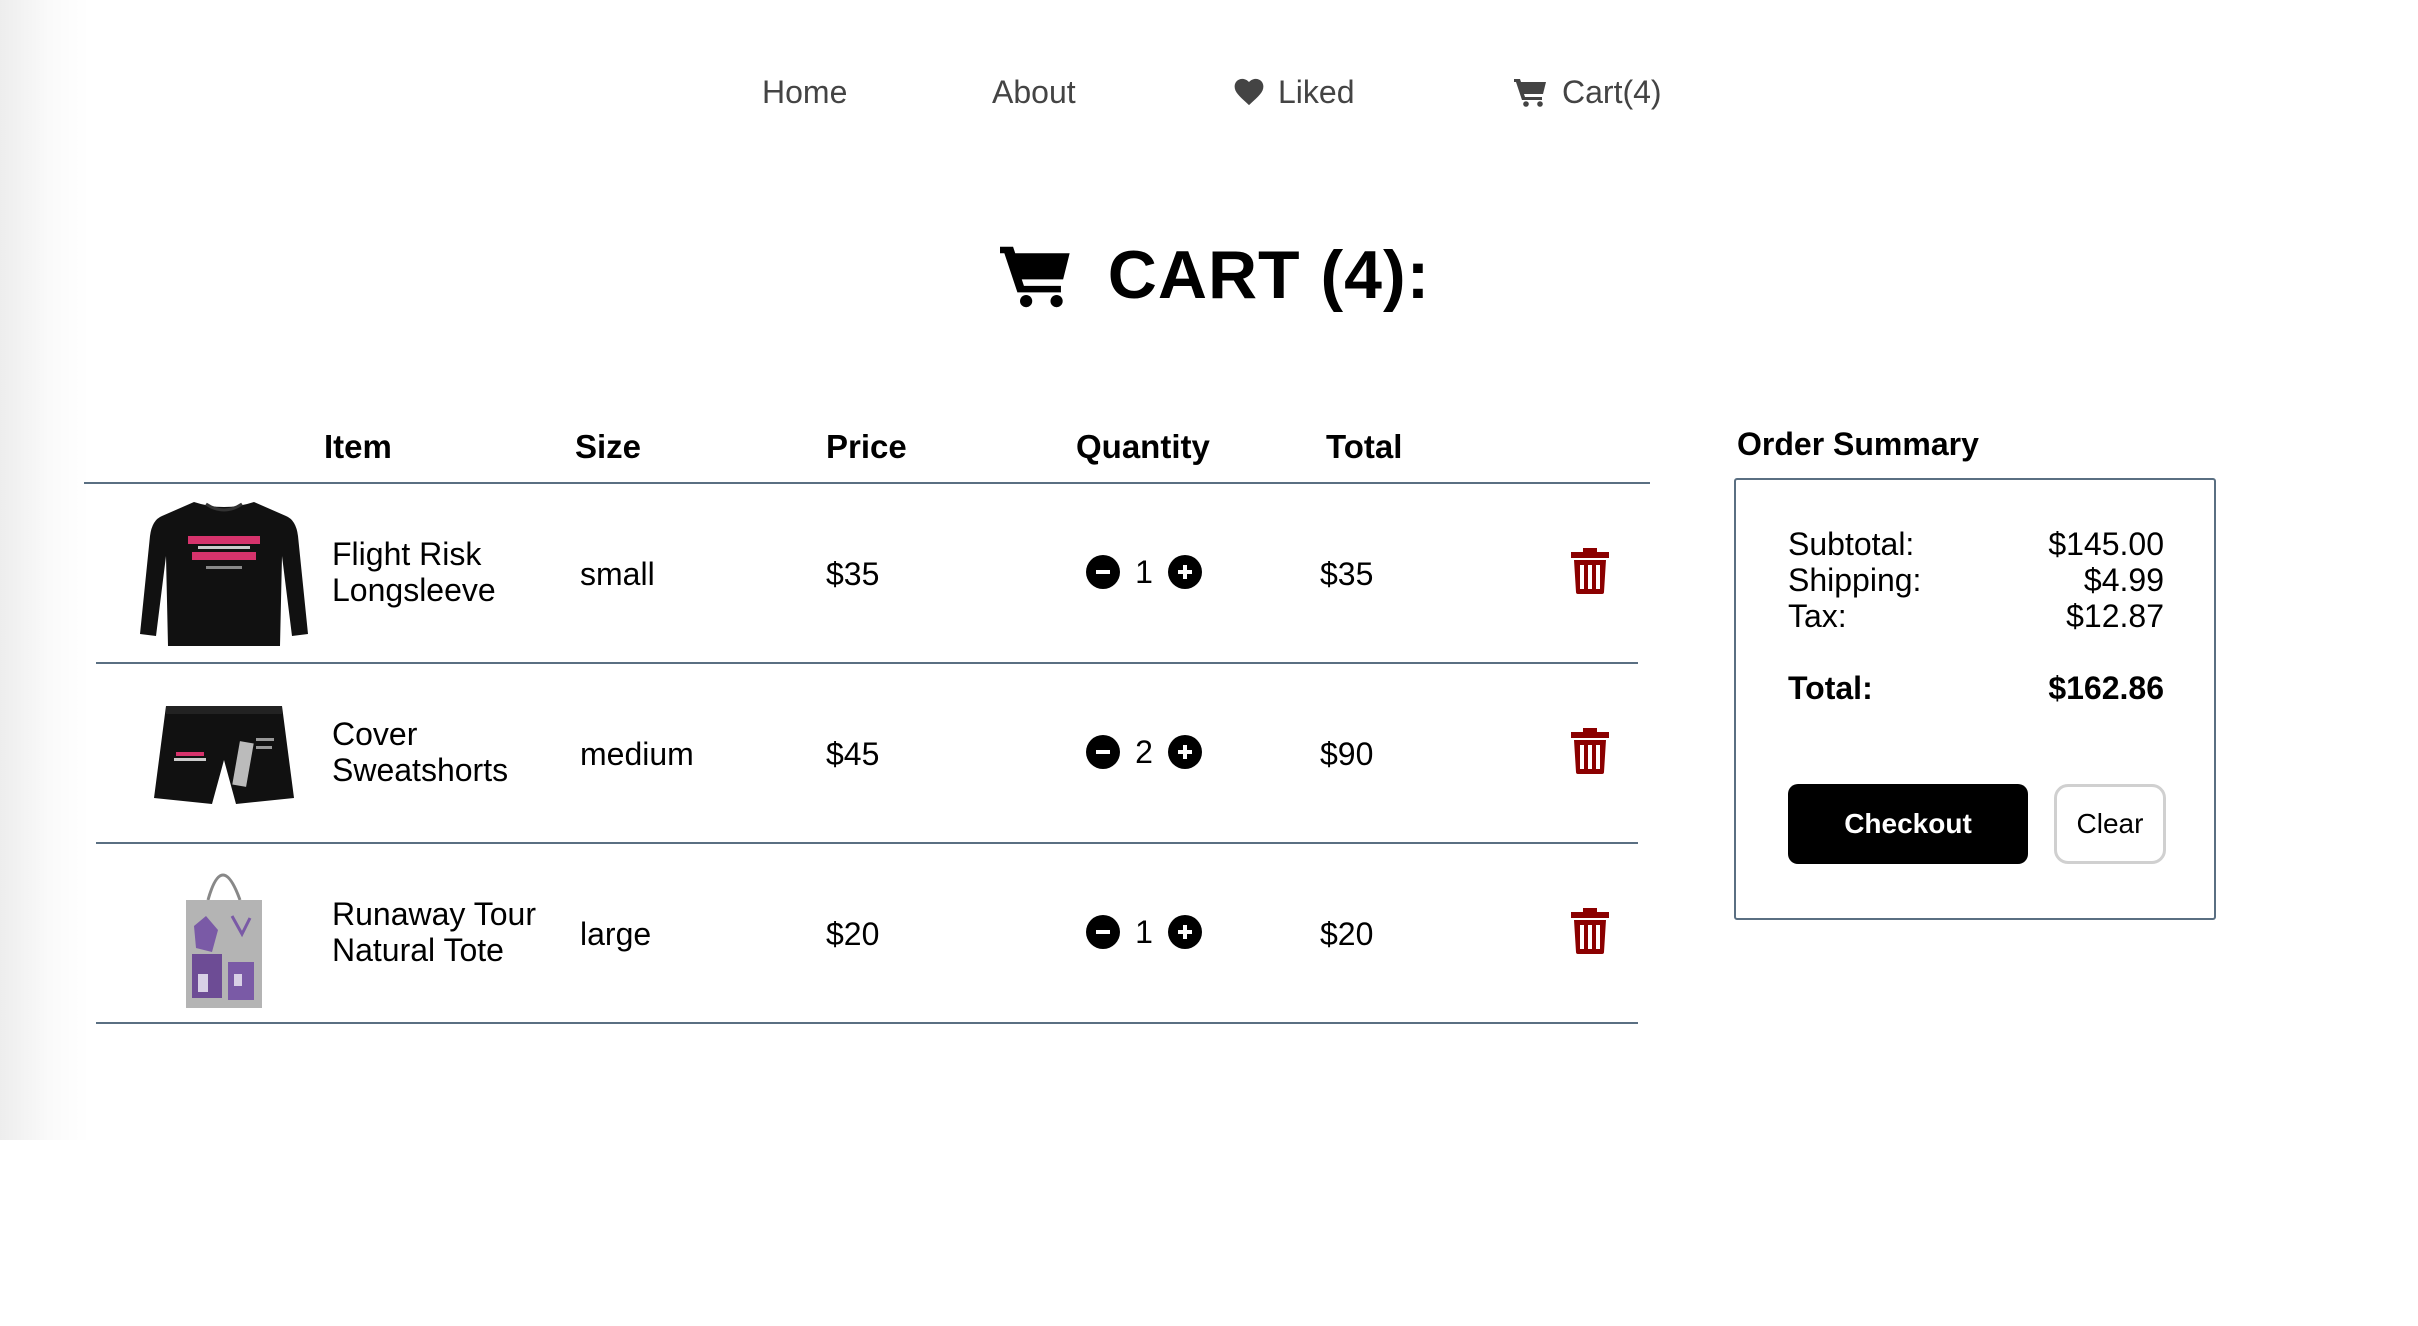 The image size is (2418, 1326). What do you see at coordinates (1316, 91) in the screenshot?
I see `nav-liked-label: Liked` at bounding box center [1316, 91].